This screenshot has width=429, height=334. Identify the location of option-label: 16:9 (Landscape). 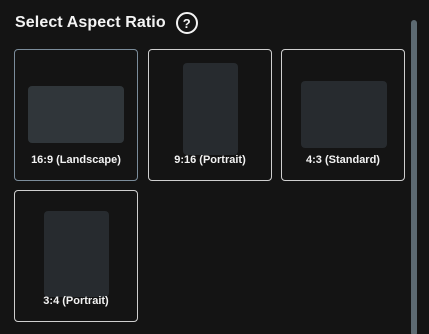
(76, 160).